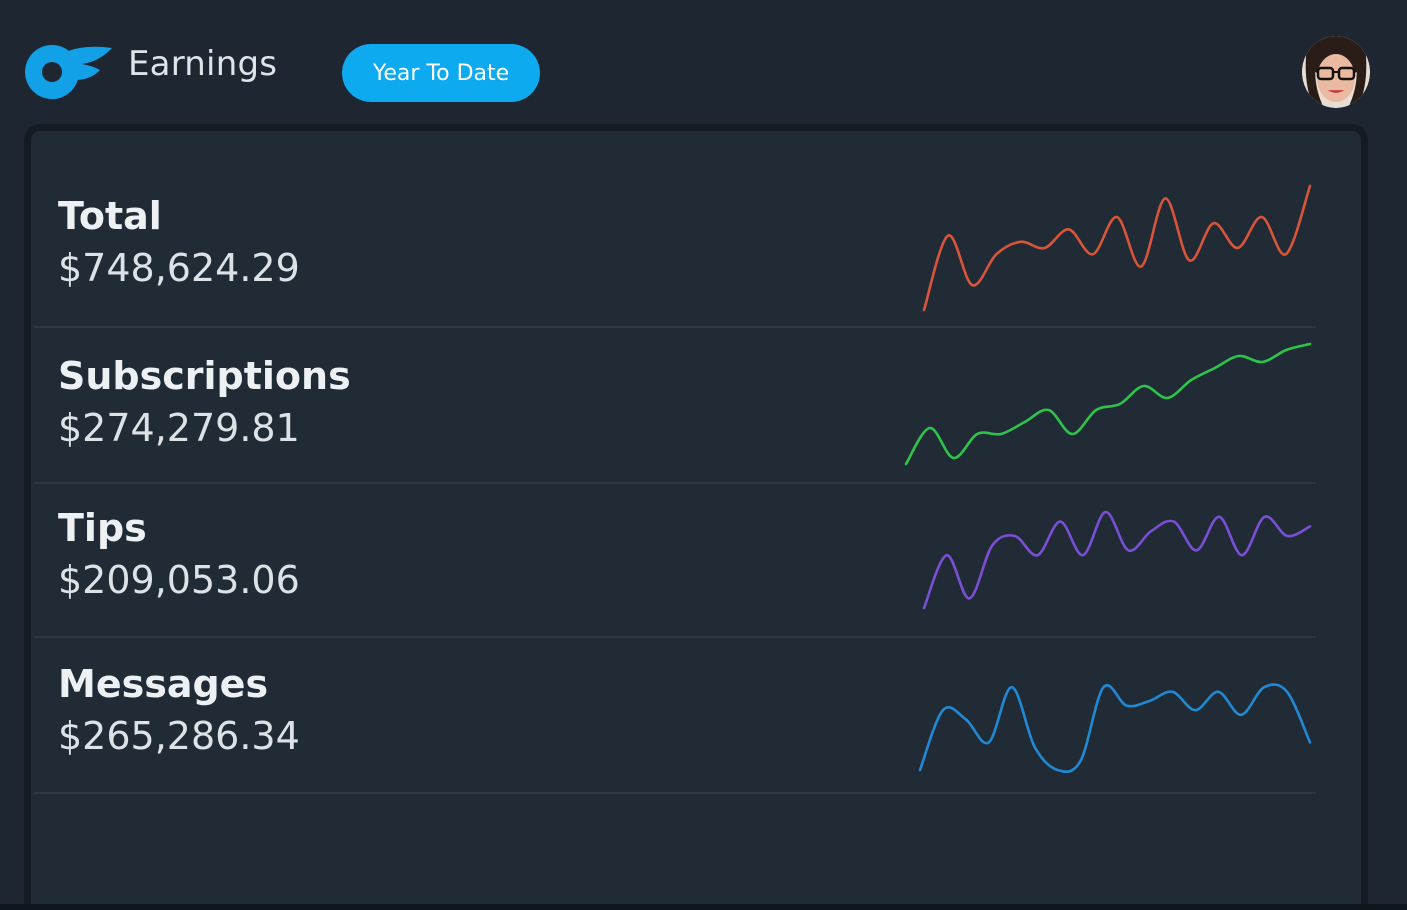  Describe the element at coordinates (1336, 72) in the screenshot. I see `user-avatar` at that location.